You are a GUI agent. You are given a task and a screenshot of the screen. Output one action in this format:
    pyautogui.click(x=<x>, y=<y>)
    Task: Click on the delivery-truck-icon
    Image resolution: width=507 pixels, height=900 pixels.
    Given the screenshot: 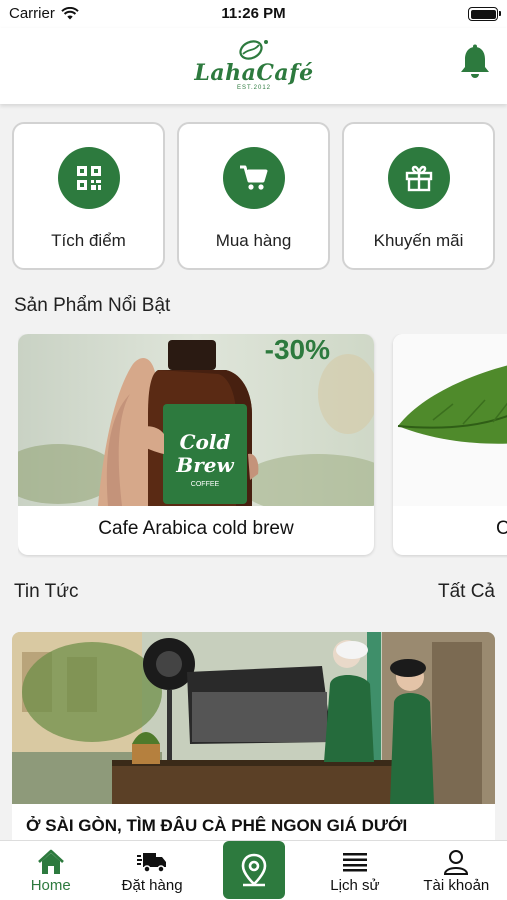 What is the action you would take?
    pyautogui.click(x=152, y=863)
    